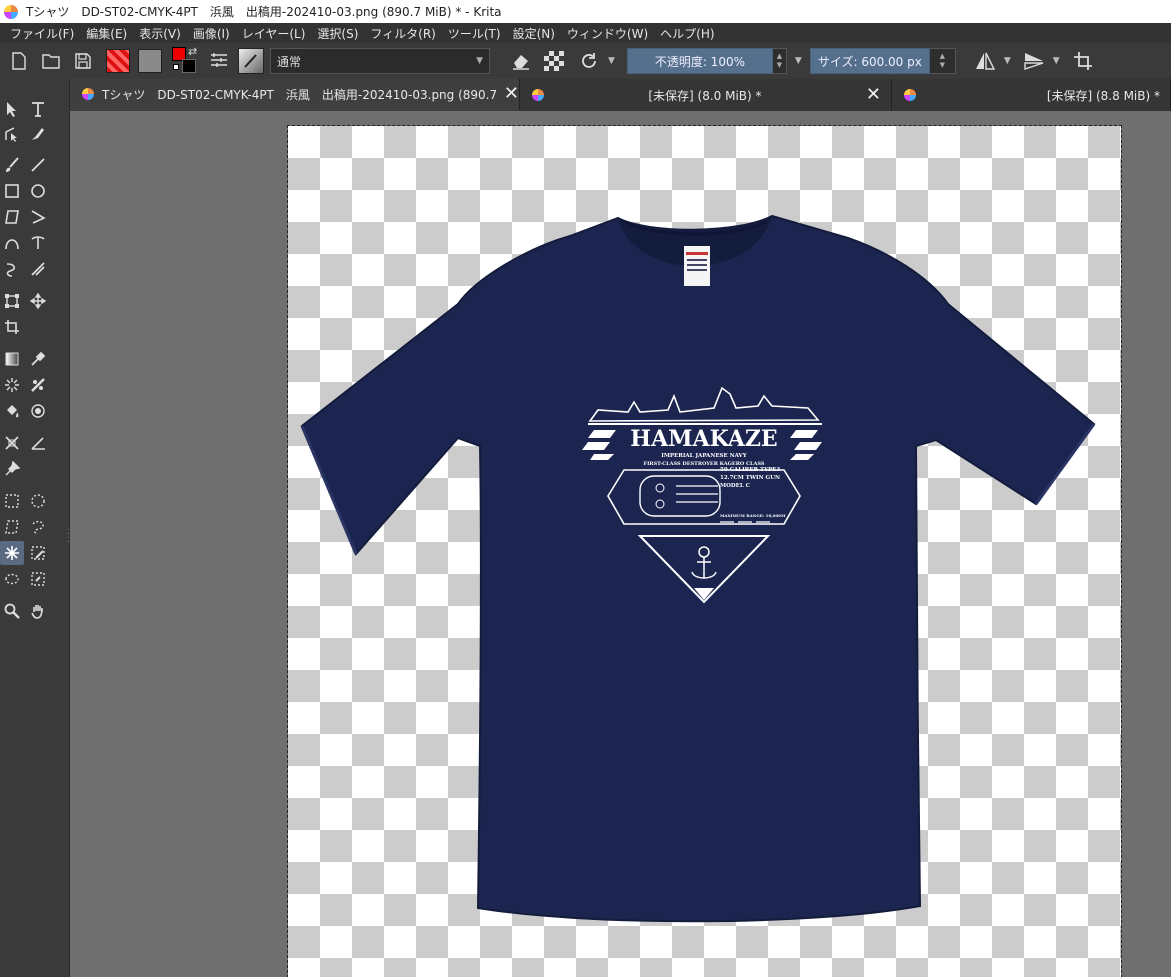  I want to click on menu-select: 選択(S), so click(337, 33).